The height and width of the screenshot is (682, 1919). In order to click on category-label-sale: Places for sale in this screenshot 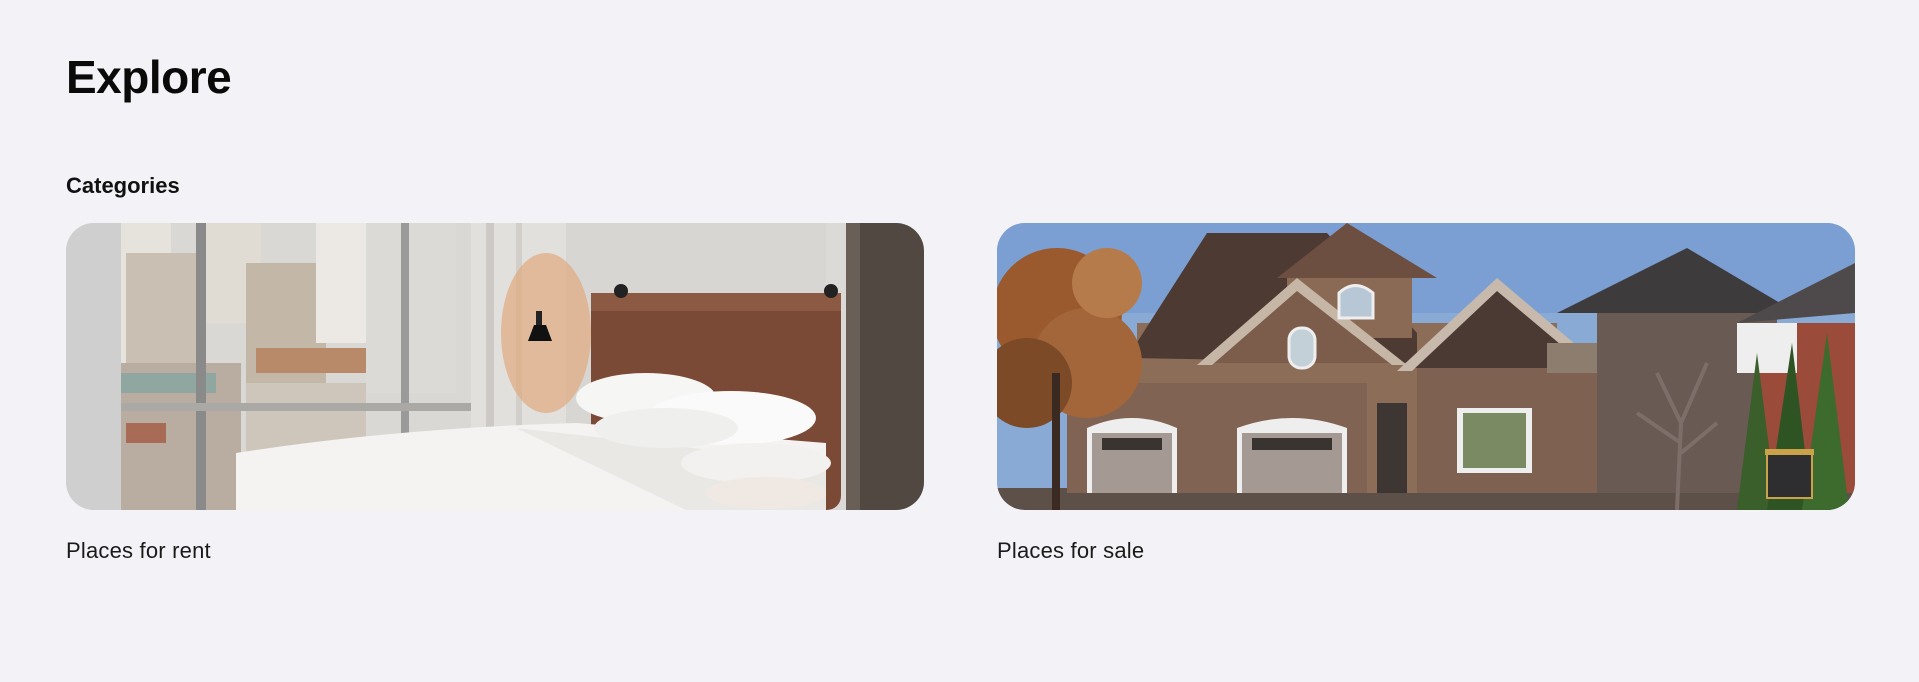, I will do `click(1071, 550)`.